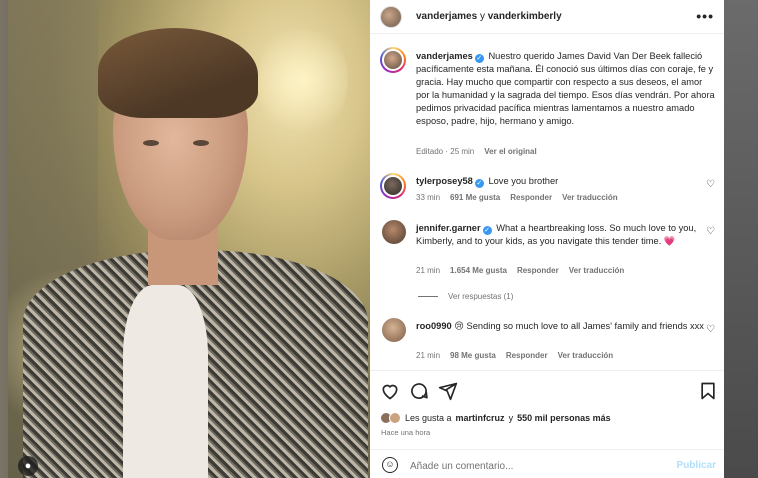  Describe the element at coordinates (525, 16) in the screenshot. I see `coauthor-link: vanderkimberly` at that location.